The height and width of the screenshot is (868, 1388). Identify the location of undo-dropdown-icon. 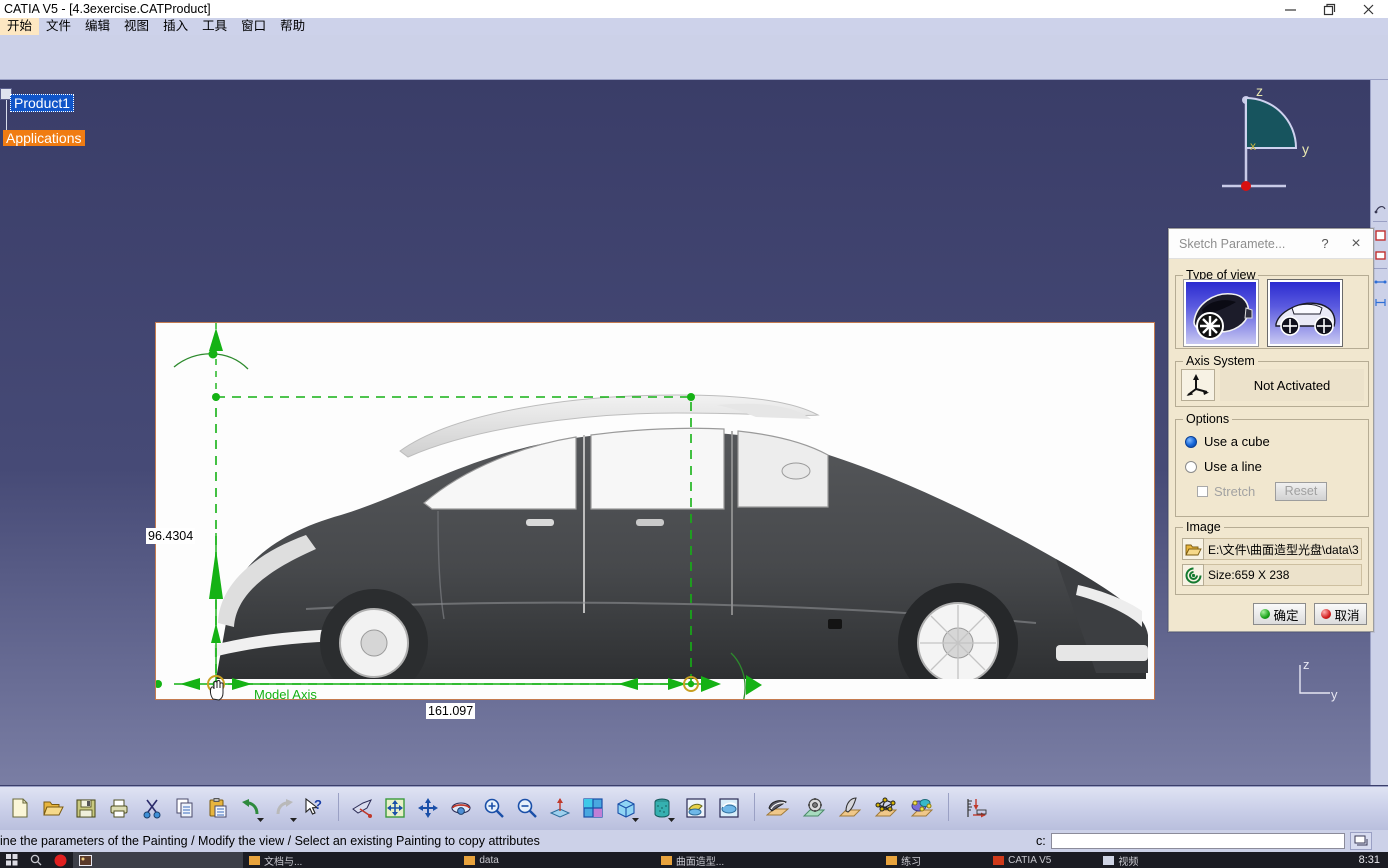
(260, 818).